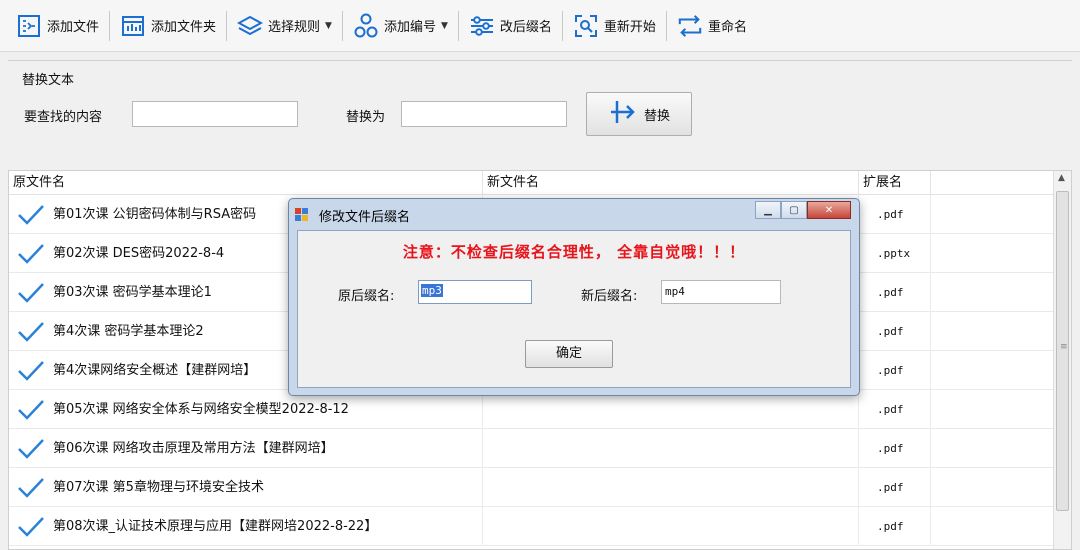  I want to click on list-header: 原文件名 新文件名 扩展名, so click(531, 183).